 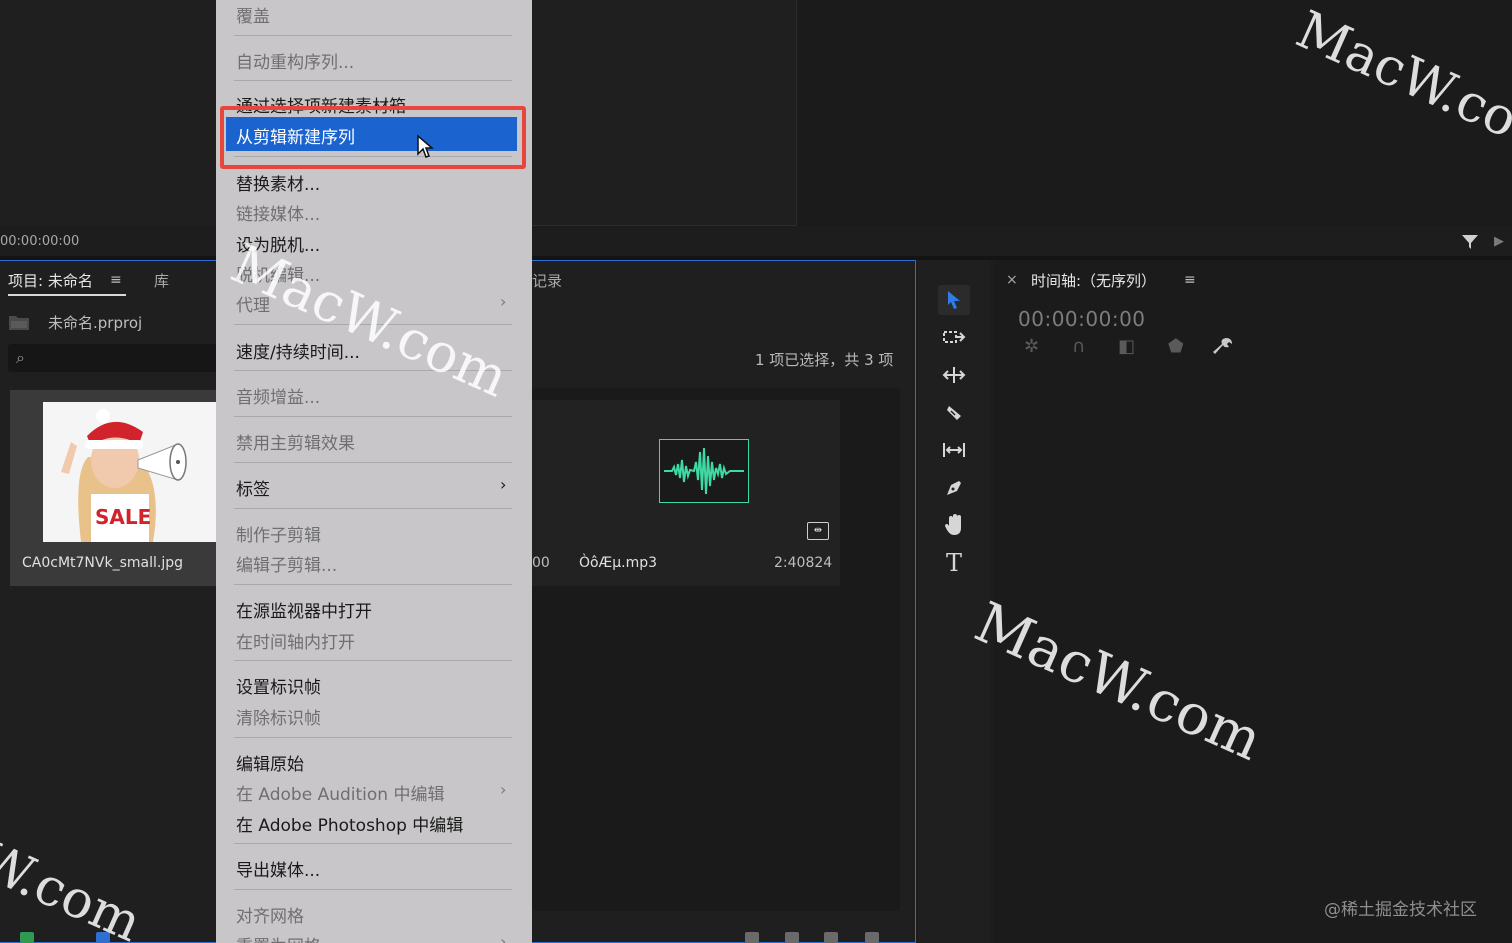 I want to click on type-tool-icon: T, so click(x=954, y=563).